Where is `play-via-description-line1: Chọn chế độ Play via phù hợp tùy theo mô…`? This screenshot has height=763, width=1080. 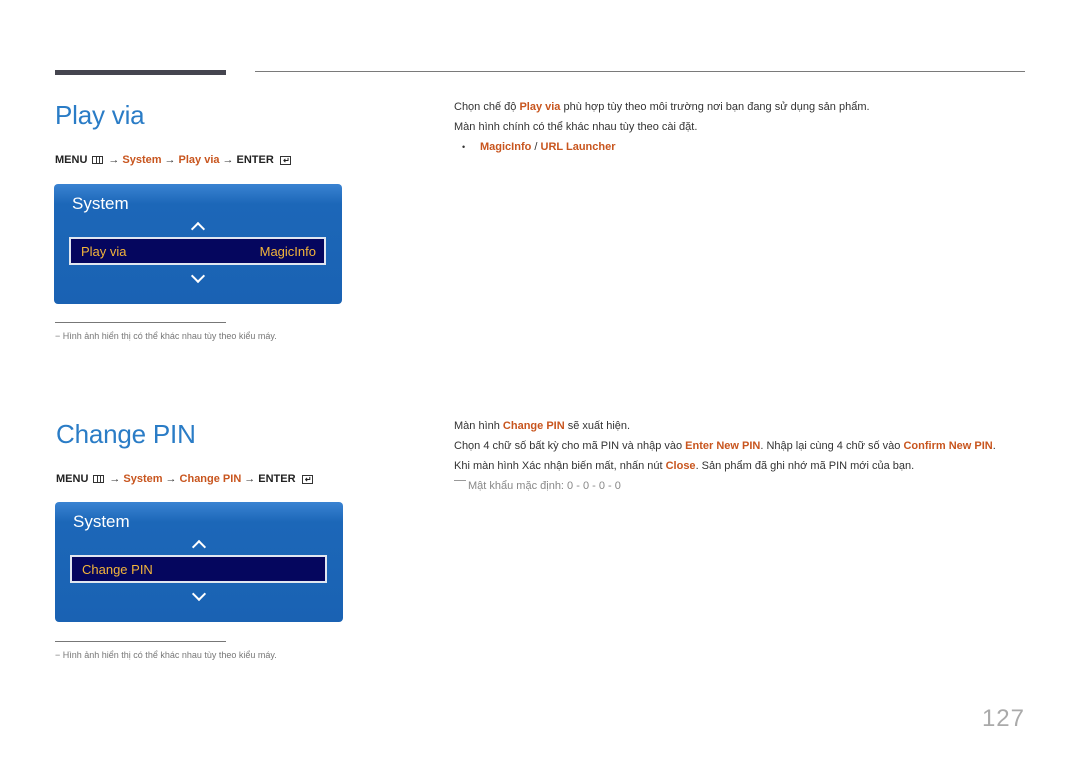 play-via-description-line1: Chọn chế độ Play via phù hợp tùy theo mô… is located at coordinates (662, 107).